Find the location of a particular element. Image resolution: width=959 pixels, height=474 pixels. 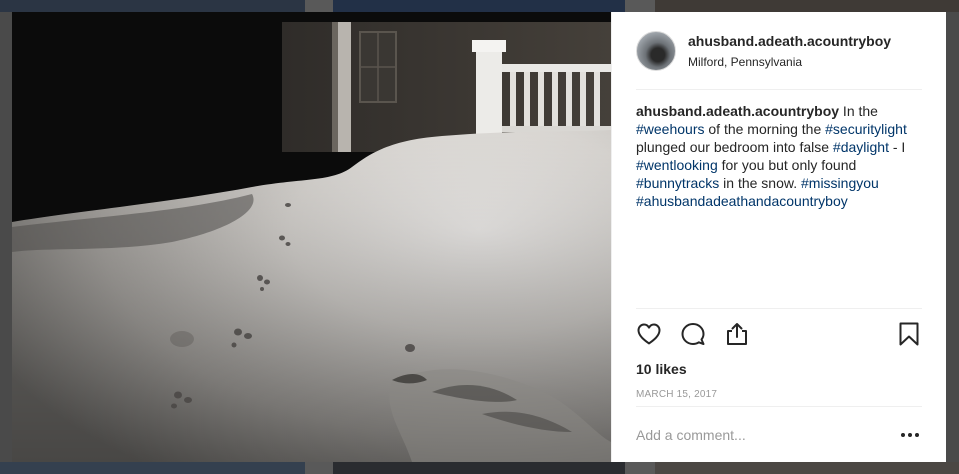

hashtag-link: #weehours is located at coordinates (670, 129).